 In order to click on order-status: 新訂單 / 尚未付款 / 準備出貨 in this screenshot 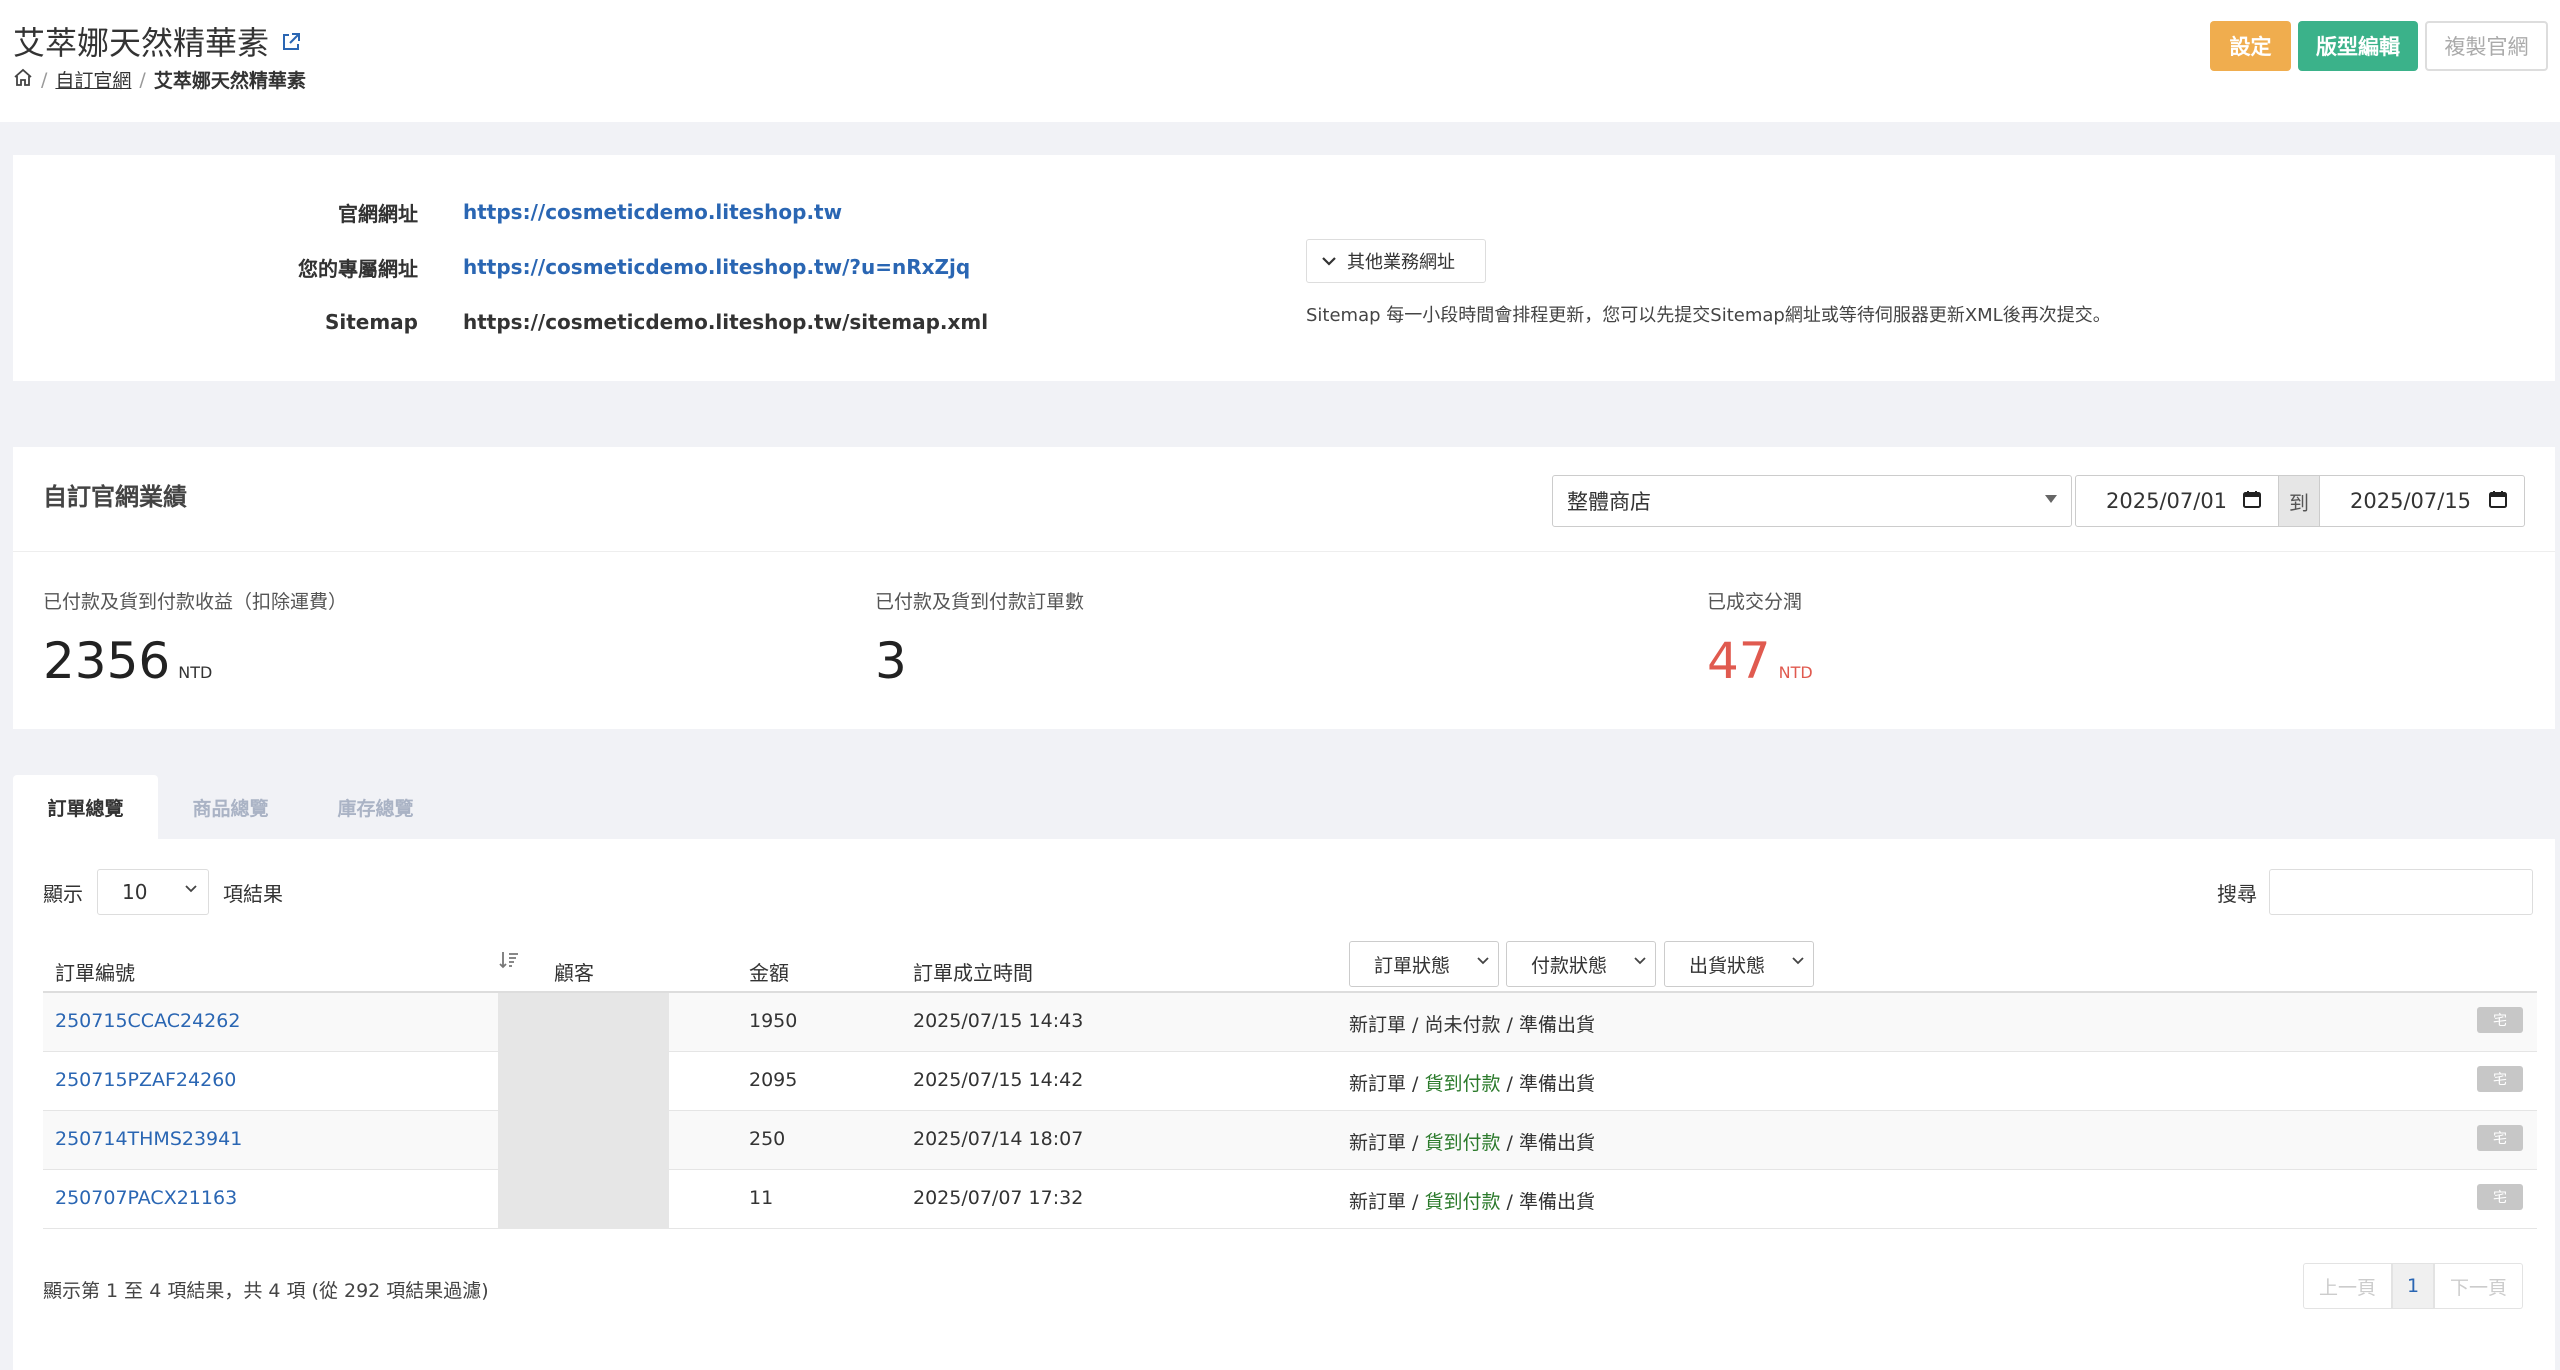, I will do `click(1472, 1025)`.